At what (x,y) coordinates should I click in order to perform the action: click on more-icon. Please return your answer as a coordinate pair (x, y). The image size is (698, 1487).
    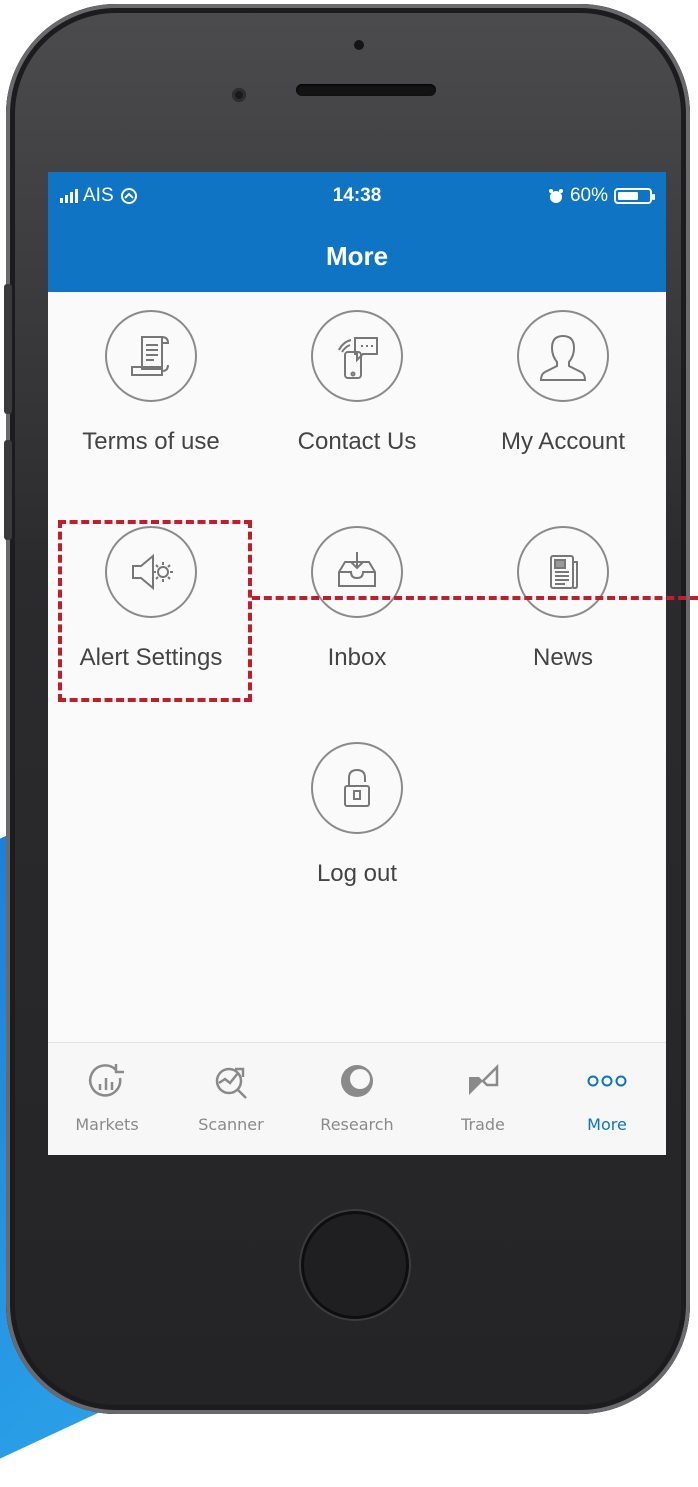
    Looking at the image, I should click on (607, 1081).